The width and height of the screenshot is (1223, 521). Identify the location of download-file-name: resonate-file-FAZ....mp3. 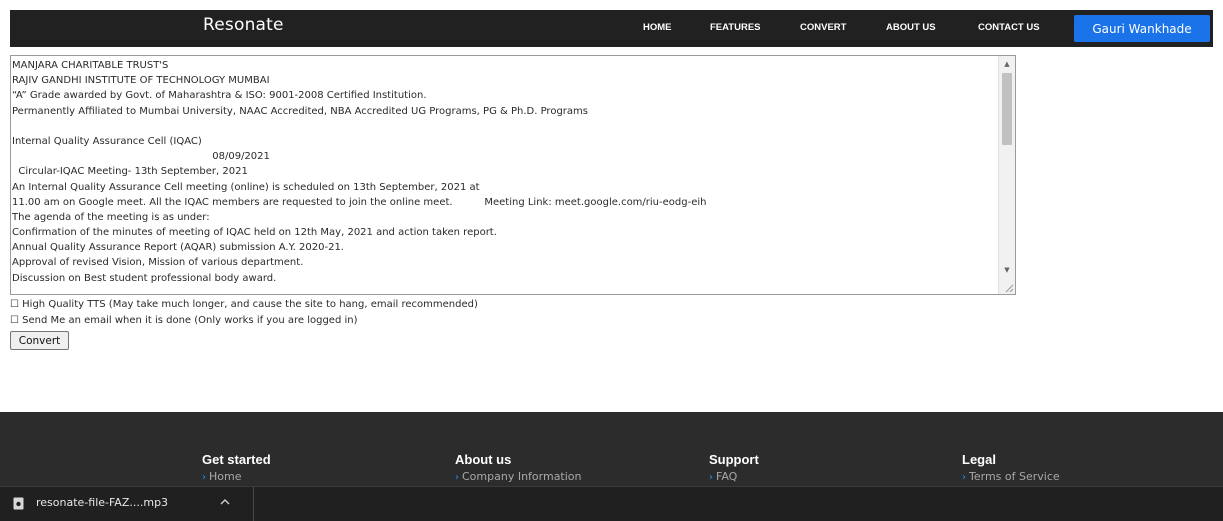
(102, 502).